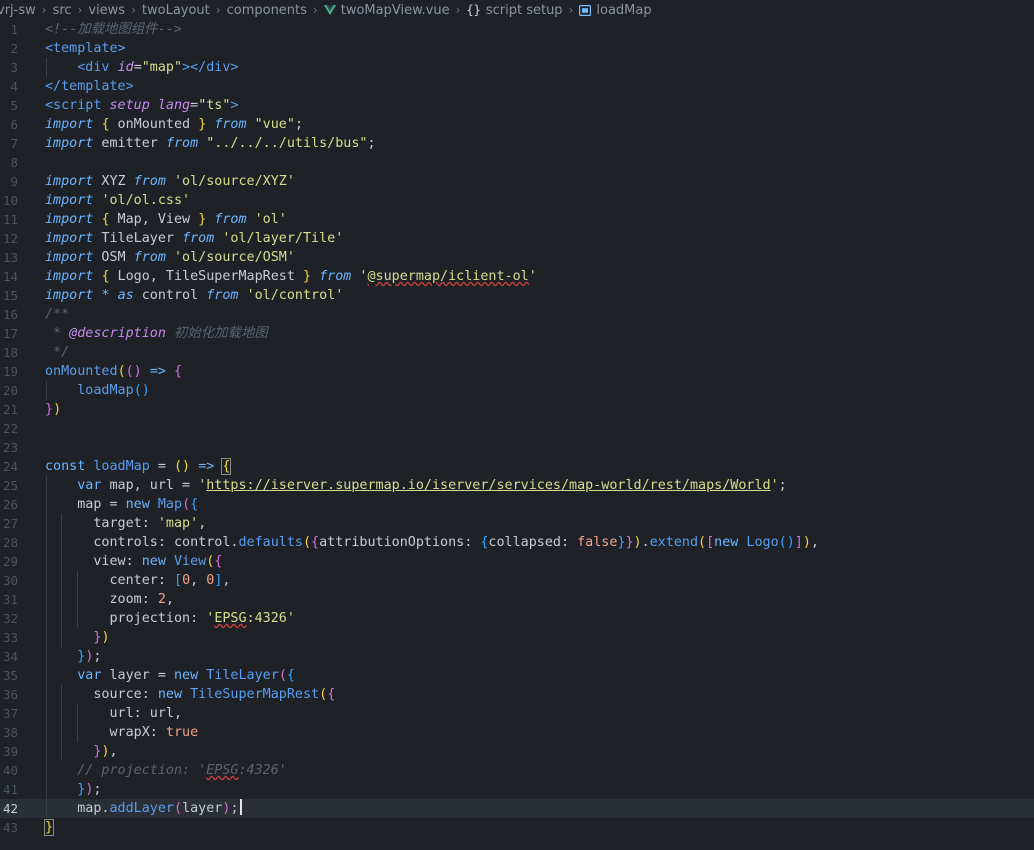 This screenshot has height=850, width=1034. Describe the element at coordinates (517, 257) in the screenshot. I see `code-line: 13 import OSM from 'ol/source/OSM'` at that location.